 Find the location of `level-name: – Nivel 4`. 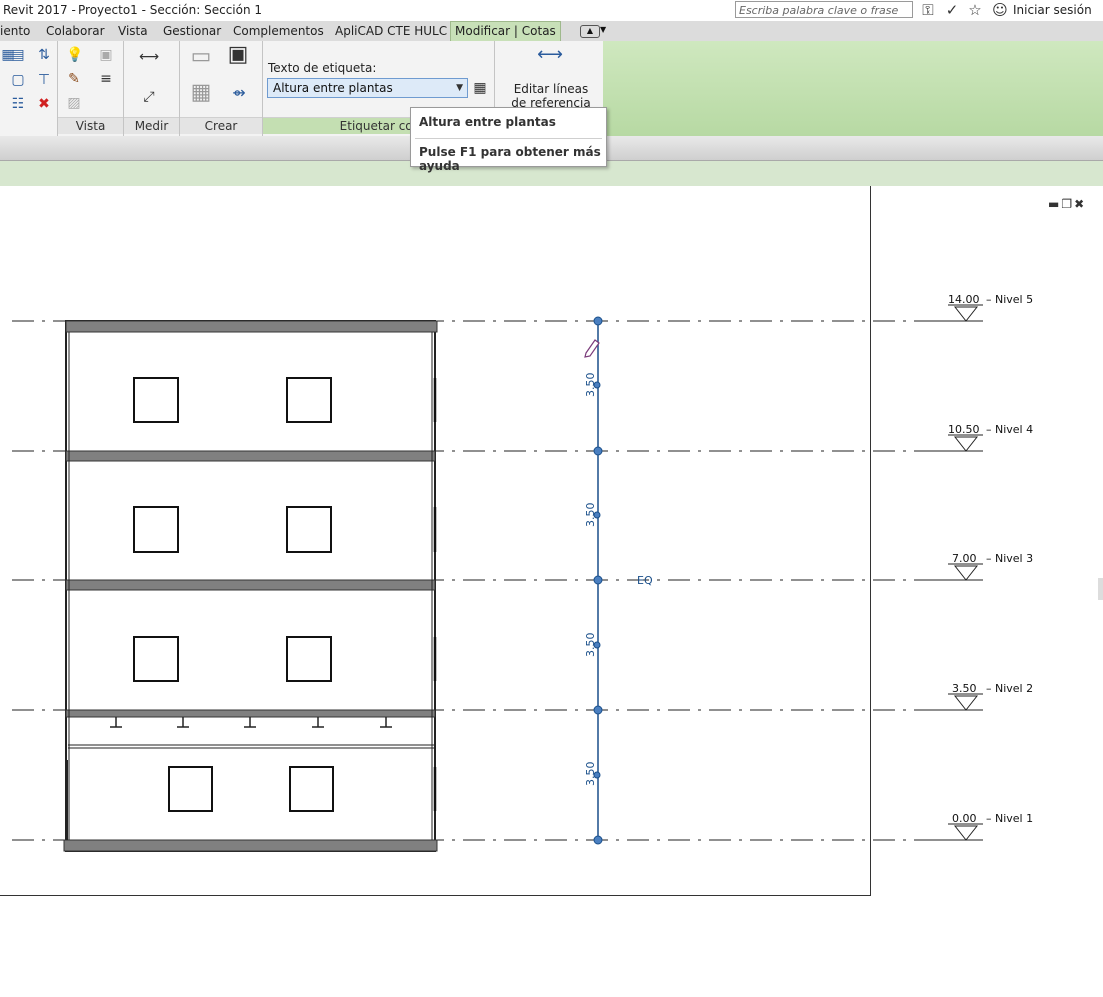

level-name: – Nivel 4 is located at coordinates (1009, 429).